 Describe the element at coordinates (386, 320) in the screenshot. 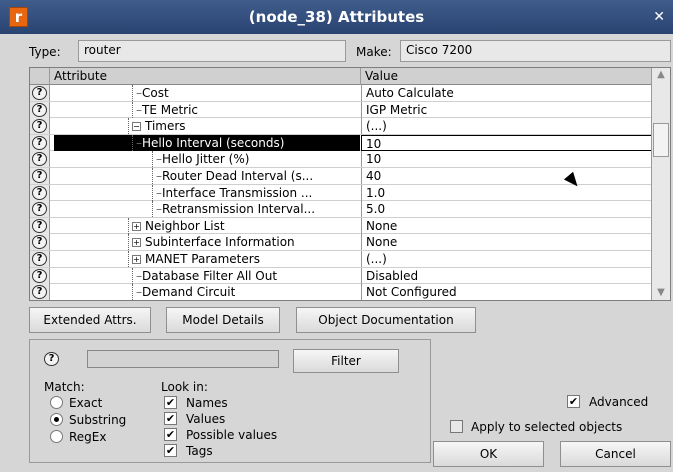

I see `object-documentation-button: Object Documentation` at that location.